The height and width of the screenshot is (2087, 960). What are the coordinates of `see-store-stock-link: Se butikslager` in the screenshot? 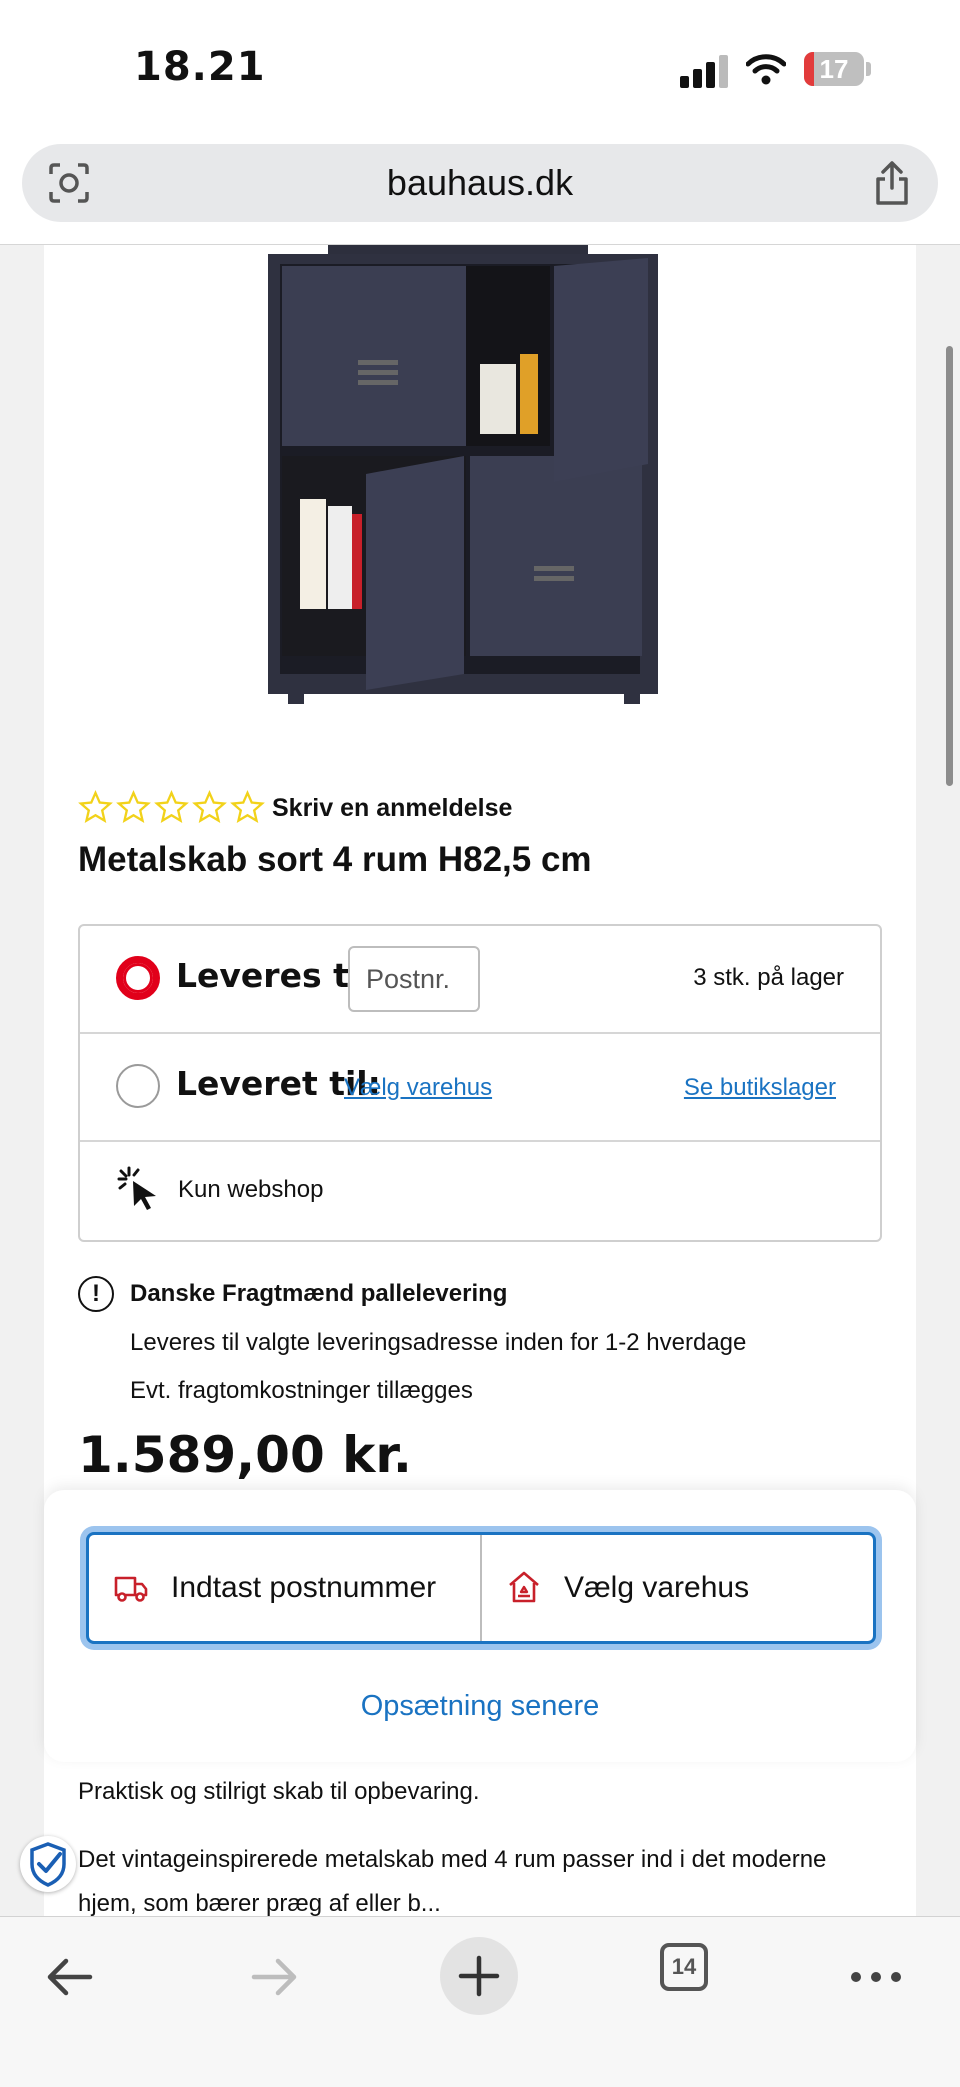 It's located at (760, 1088).